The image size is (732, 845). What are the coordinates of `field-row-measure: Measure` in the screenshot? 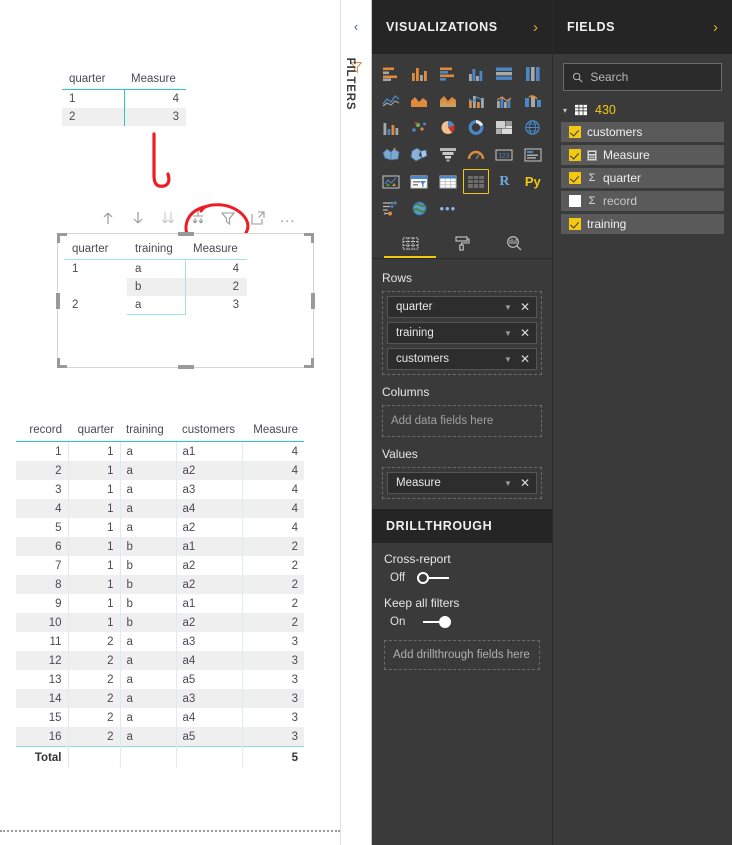 It's located at (642, 155).